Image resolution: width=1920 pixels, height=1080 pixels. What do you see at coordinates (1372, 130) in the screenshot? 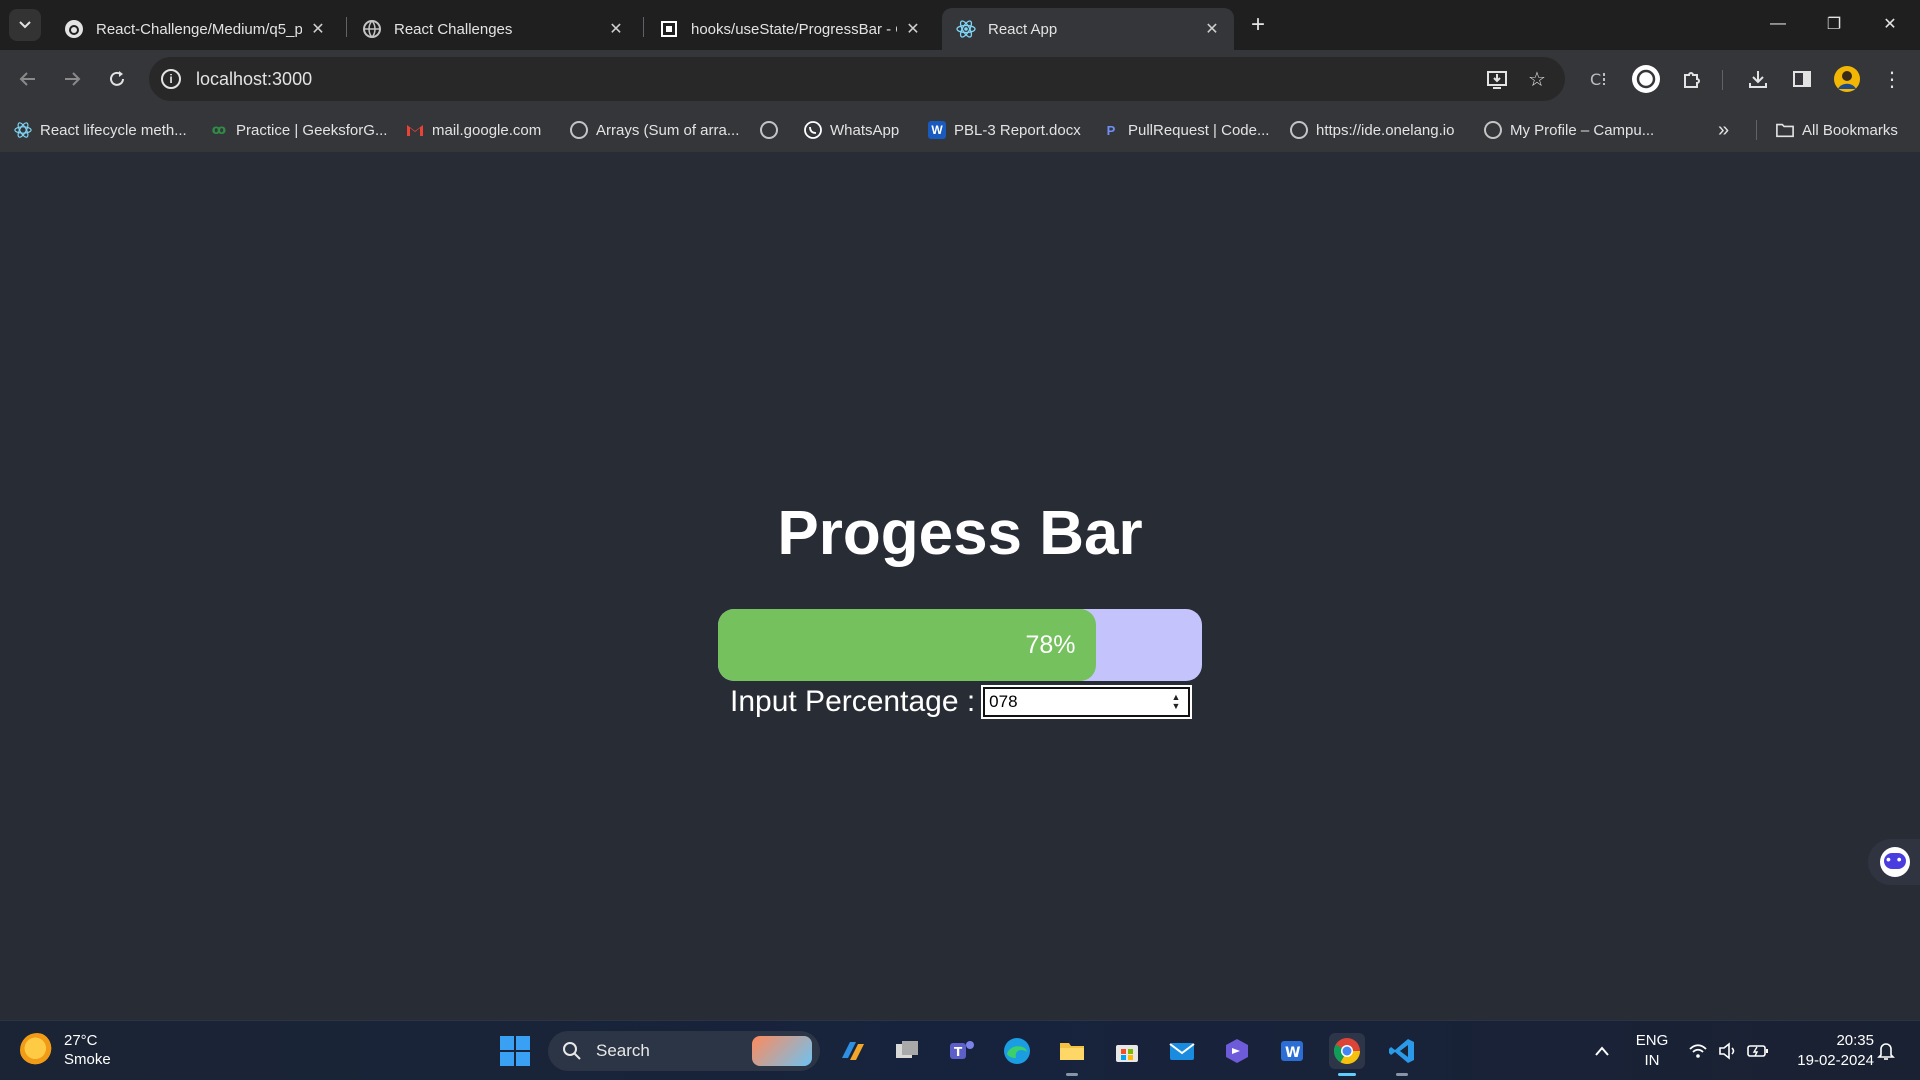
I see `bookmark-item: https://ide.onelang.io` at bounding box center [1372, 130].